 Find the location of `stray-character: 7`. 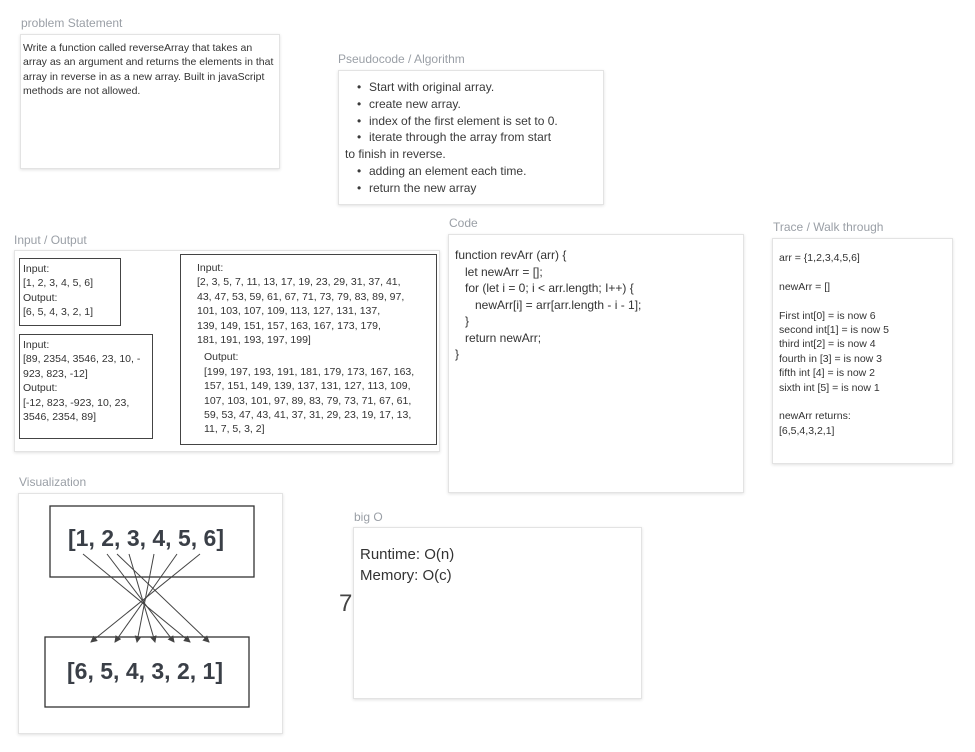

stray-character: 7 is located at coordinates (346, 603).